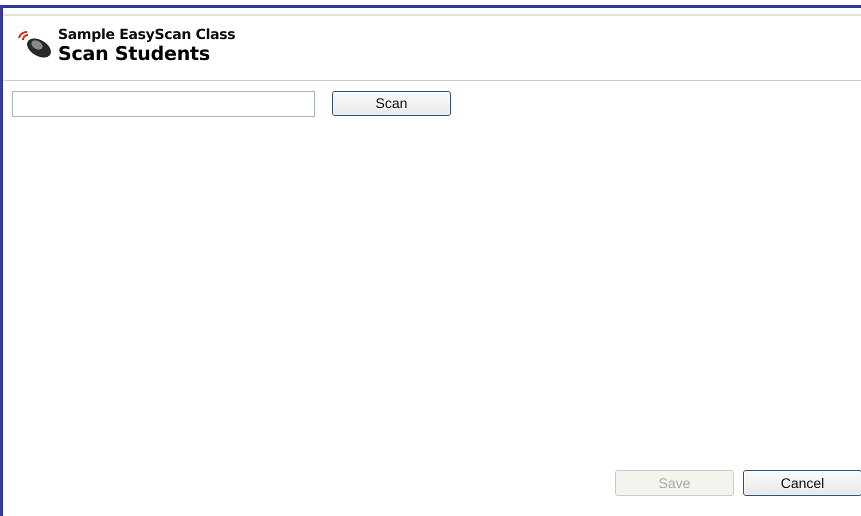 The width and height of the screenshot is (861, 516). Describe the element at coordinates (391, 103) in the screenshot. I see `scan-button: Scan` at that location.